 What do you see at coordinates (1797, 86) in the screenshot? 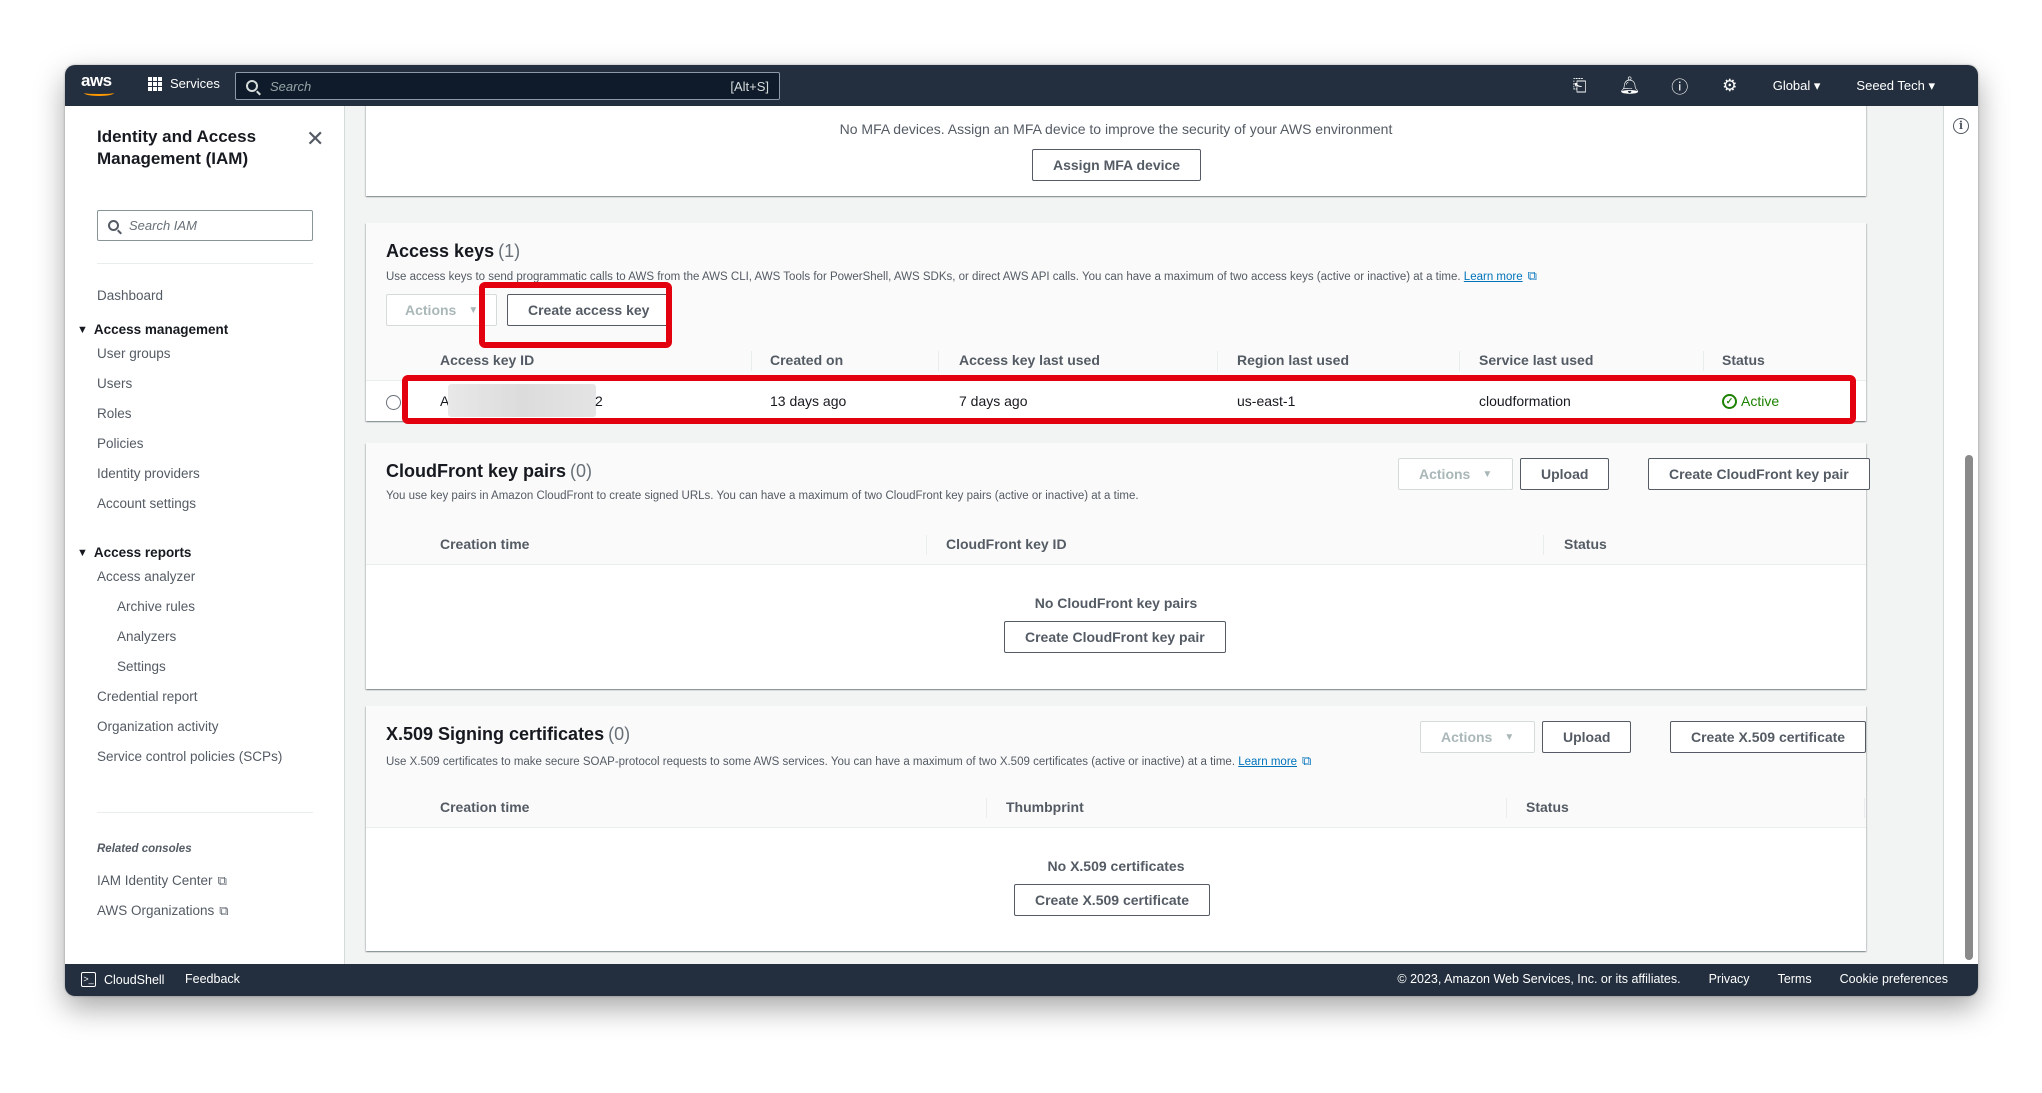
I see `region-selector: Global ▾` at bounding box center [1797, 86].